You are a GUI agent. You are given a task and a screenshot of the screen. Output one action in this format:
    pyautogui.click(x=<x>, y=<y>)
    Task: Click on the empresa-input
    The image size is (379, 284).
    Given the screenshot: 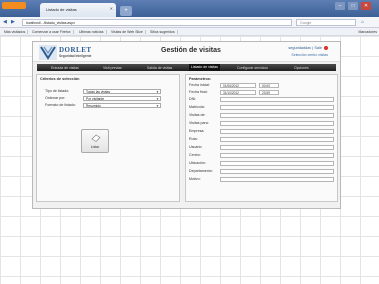 What is the action you would take?
    pyautogui.click(x=277, y=131)
    